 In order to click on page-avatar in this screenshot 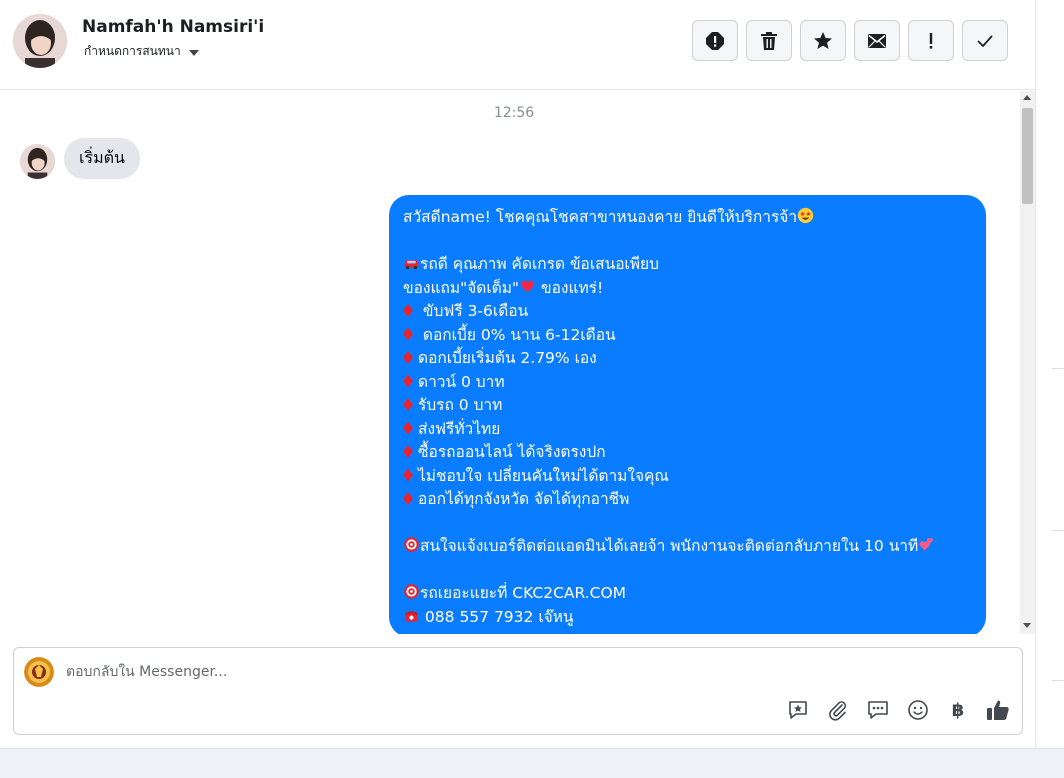, I will do `click(39, 672)`.